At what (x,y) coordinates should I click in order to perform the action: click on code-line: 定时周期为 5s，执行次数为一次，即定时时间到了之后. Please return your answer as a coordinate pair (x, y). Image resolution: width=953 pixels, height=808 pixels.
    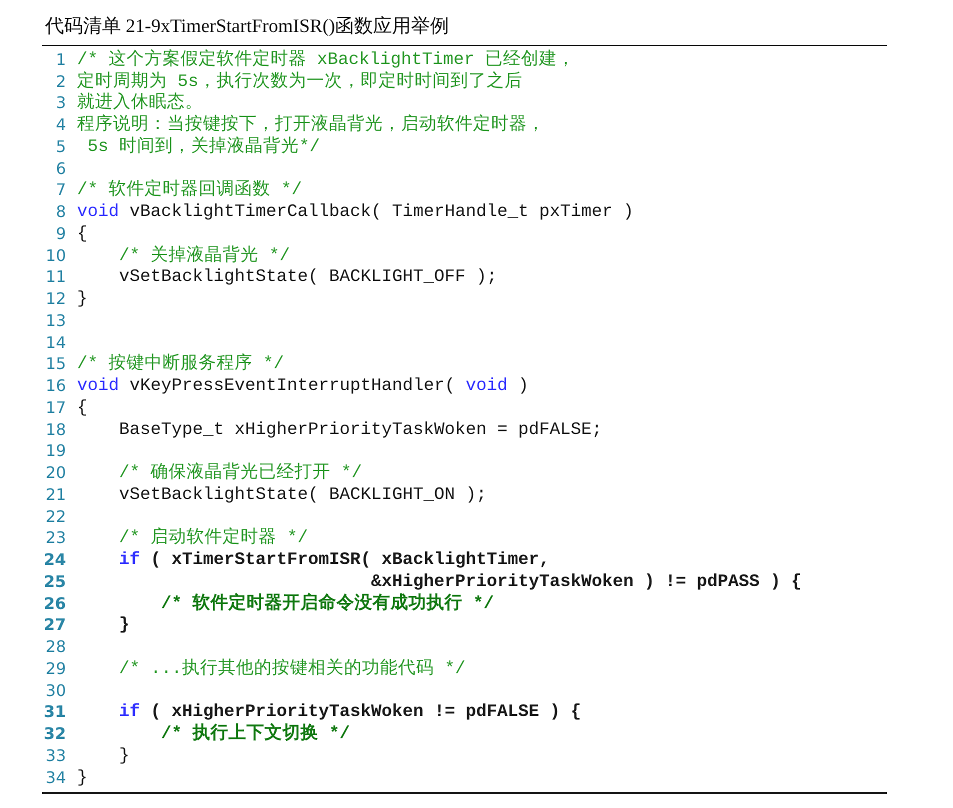
    Looking at the image, I should click on (300, 81).